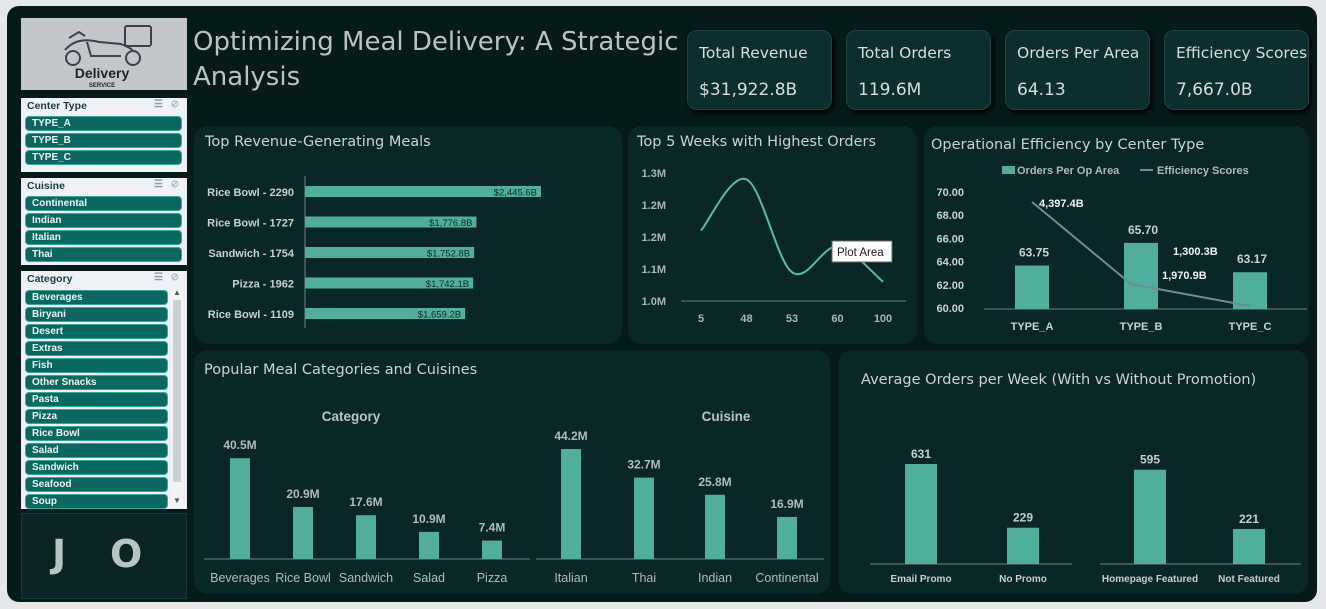  What do you see at coordinates (1041, 90) in the screenshot?
I see `kpi-value: 64.13` at bounding box center [1041, 90].